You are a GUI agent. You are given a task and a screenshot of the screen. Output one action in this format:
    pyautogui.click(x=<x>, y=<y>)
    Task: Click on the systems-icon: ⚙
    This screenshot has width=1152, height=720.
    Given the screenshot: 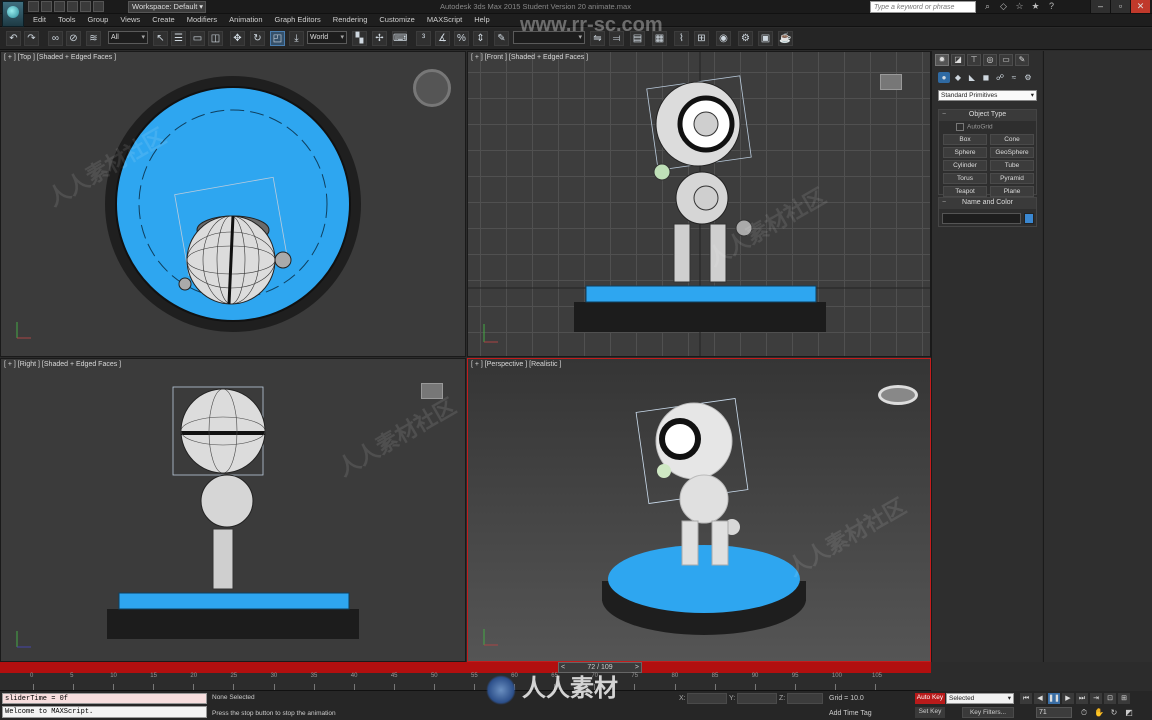 What is the action you would take?
    pyautogui.click(x=1028, y=77)
    